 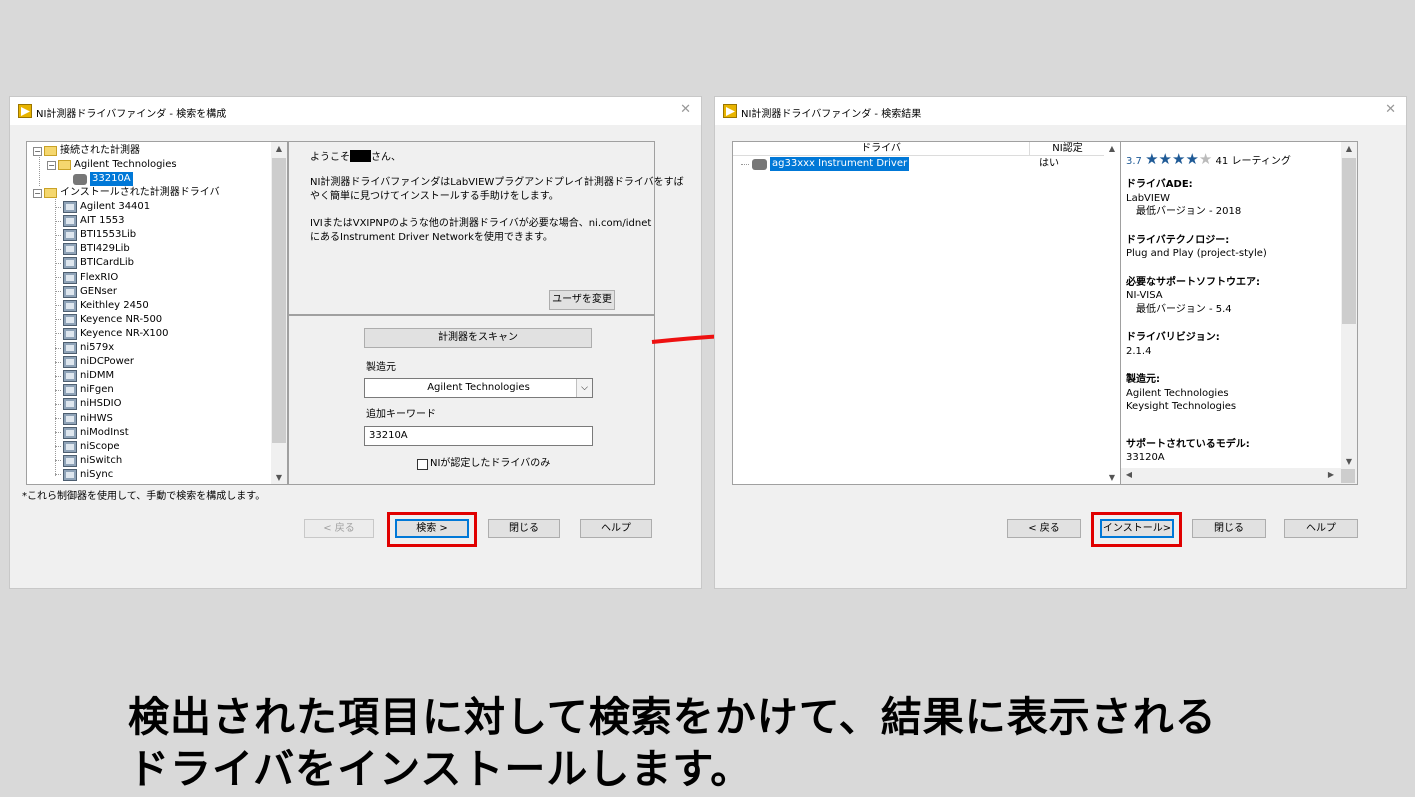 I want to click on rating-stars: ★★★★★, so click(x=1178, y=159).